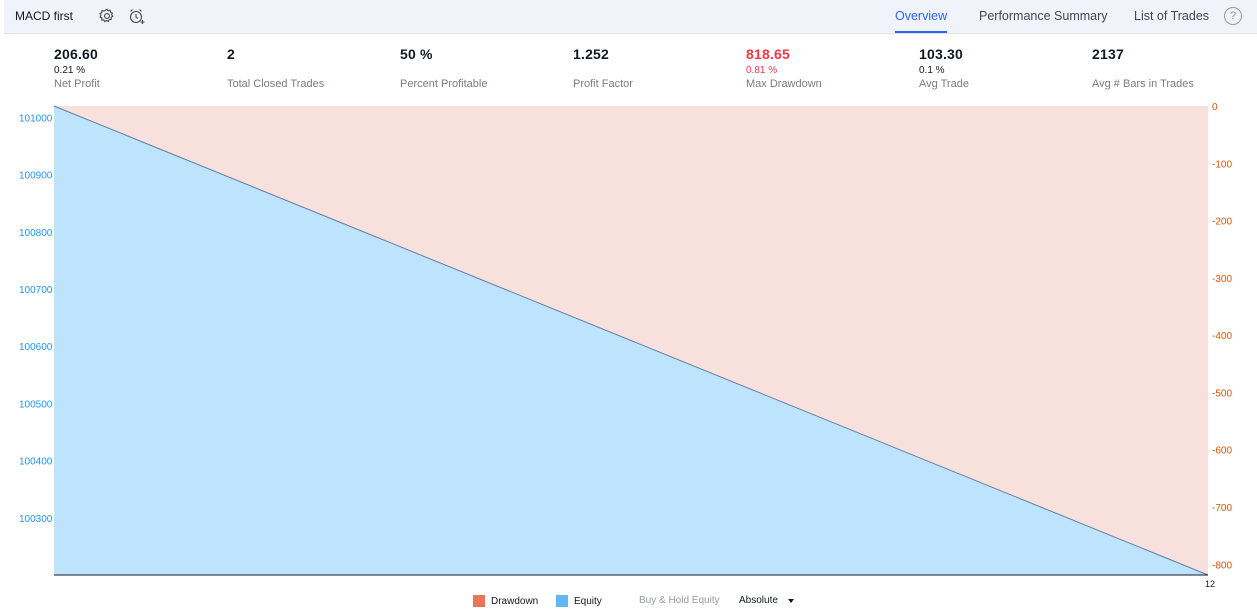 Image resolution: width=1257 pixels, height=611 pixels. What do you see at coordinates (1222, 336) in the screenshot?
I see `right-axis-tick: -400` at bounding box center [1222, 336].